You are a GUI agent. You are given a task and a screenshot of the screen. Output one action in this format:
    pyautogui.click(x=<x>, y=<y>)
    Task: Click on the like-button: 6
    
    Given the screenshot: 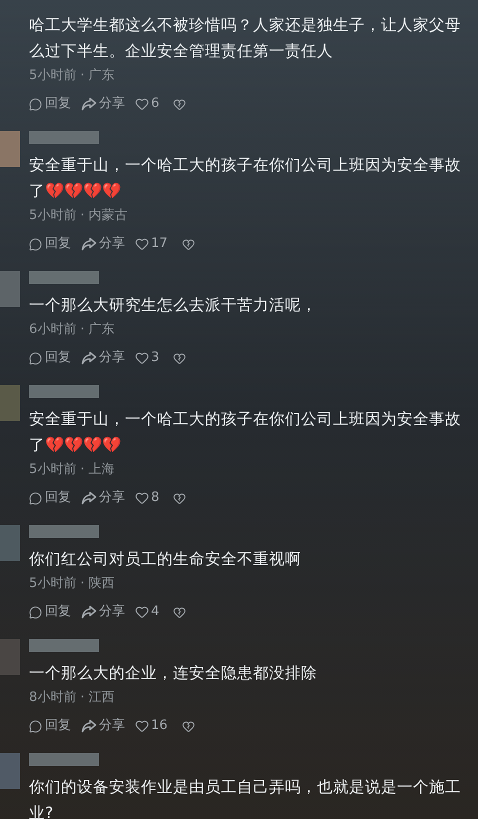 What is the action you would take?
    pyautogui.click(x=147, y=104)
    